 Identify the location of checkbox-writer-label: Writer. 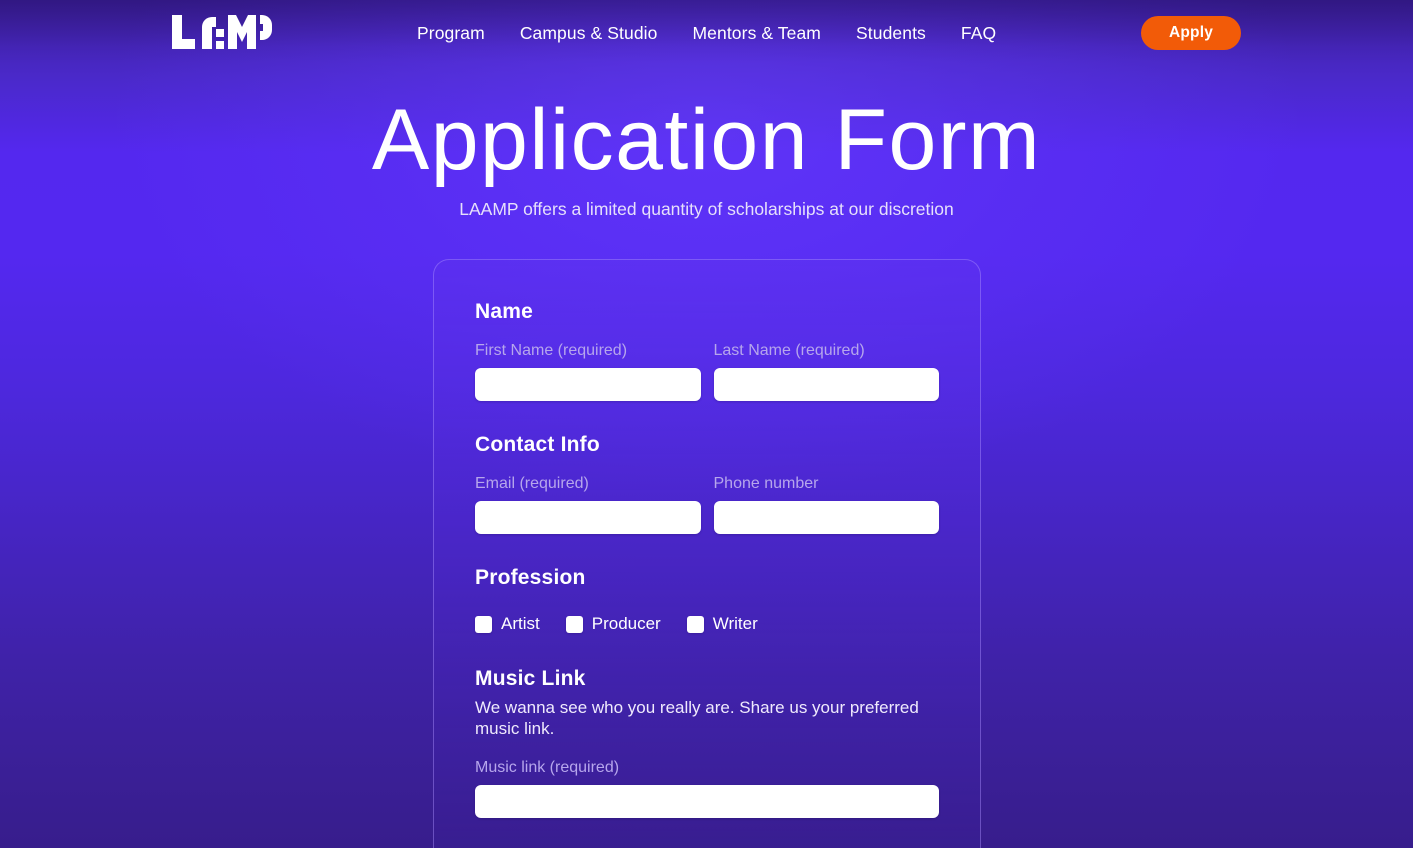
(735, 623).